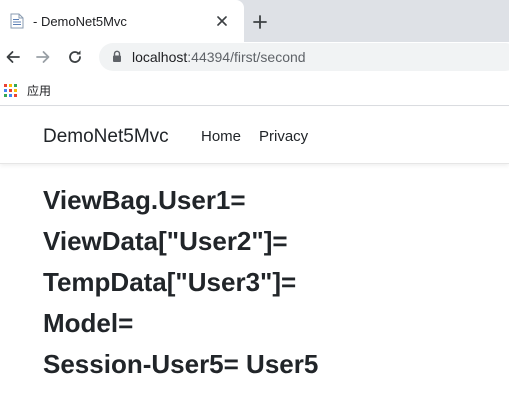 The width and height of the screenshot is (509, 417). What do you see at coordinates (283, 136) in the screenshot?
I see `nav-link-privacy: Privacy` at bounding box center [283, 136].